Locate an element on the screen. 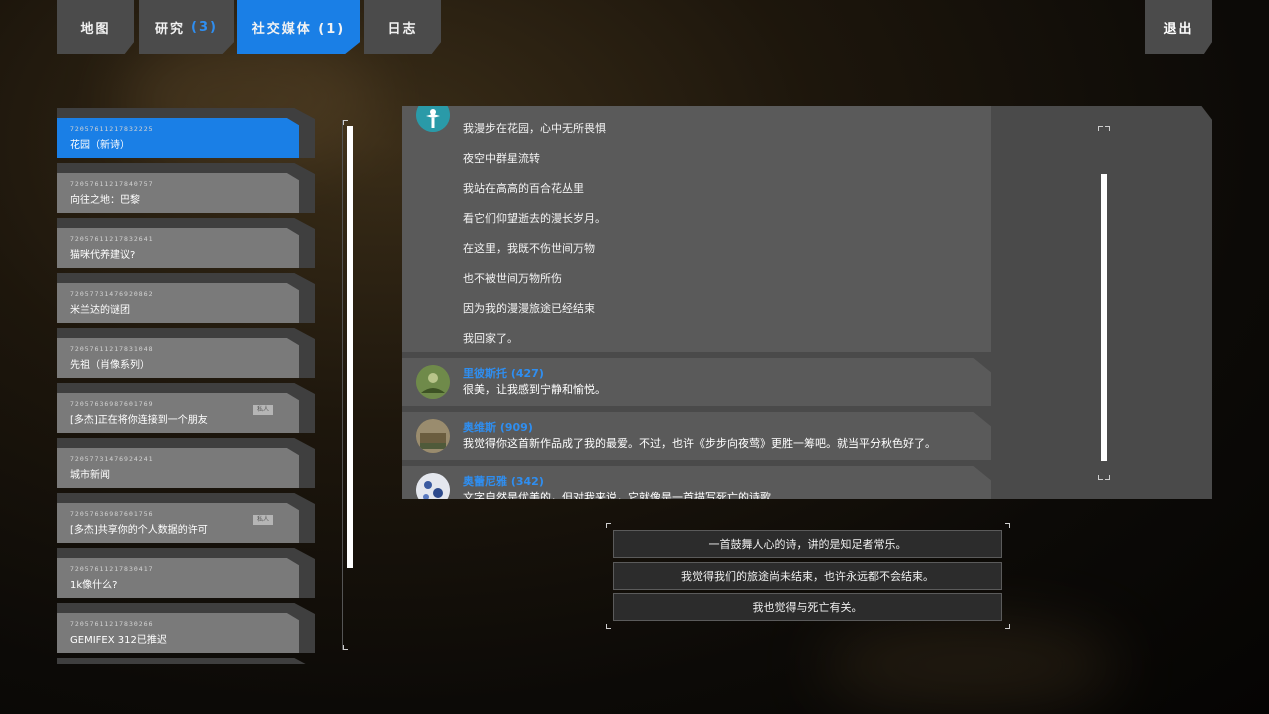 Image resolution: width=1269 pixels, height=714 pixels. poem-line: 我回家了。 is located at coordinates (490, 338).